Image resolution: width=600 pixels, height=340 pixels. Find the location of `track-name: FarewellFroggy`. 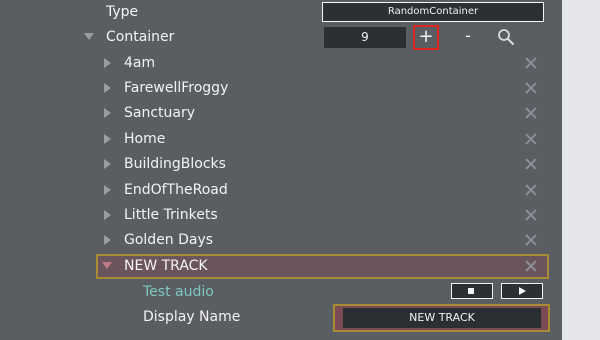

track-name: FarewellFroggy is located at coordinates (176, 88).